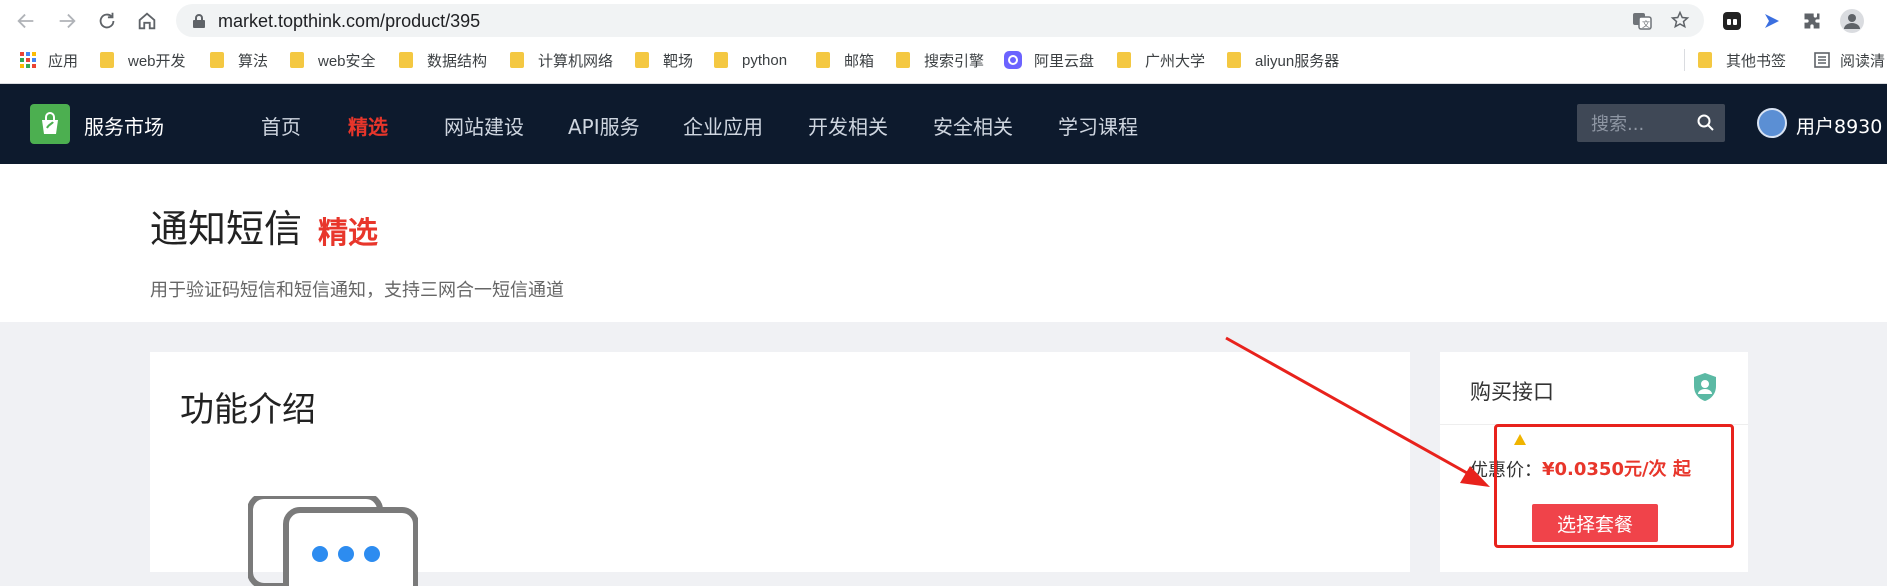 The image size is (1887, 586). I want to click on sms-chat-icon, so click(333, 541).